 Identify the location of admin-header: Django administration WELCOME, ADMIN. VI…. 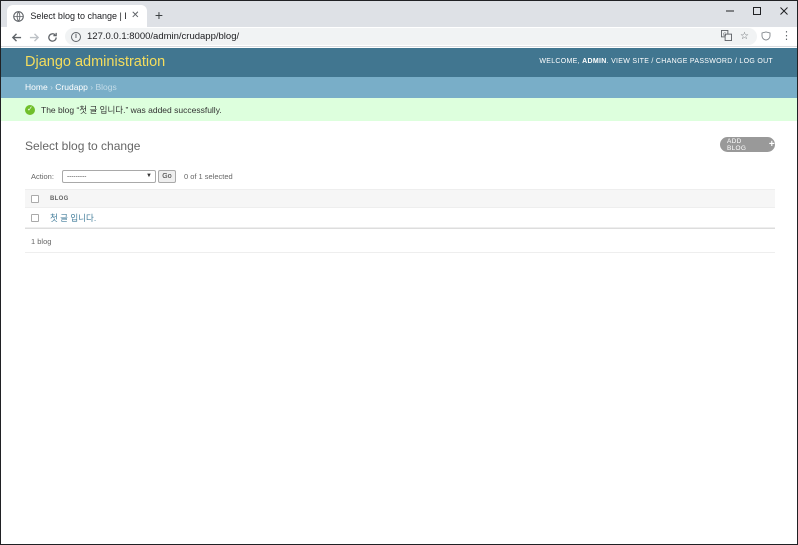
(399, 62).